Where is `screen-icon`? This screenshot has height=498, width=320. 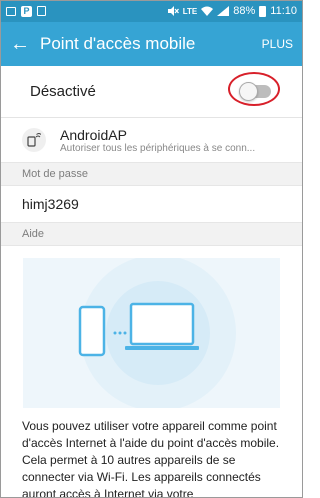
screen-icon is located at coordinates (11, 11).